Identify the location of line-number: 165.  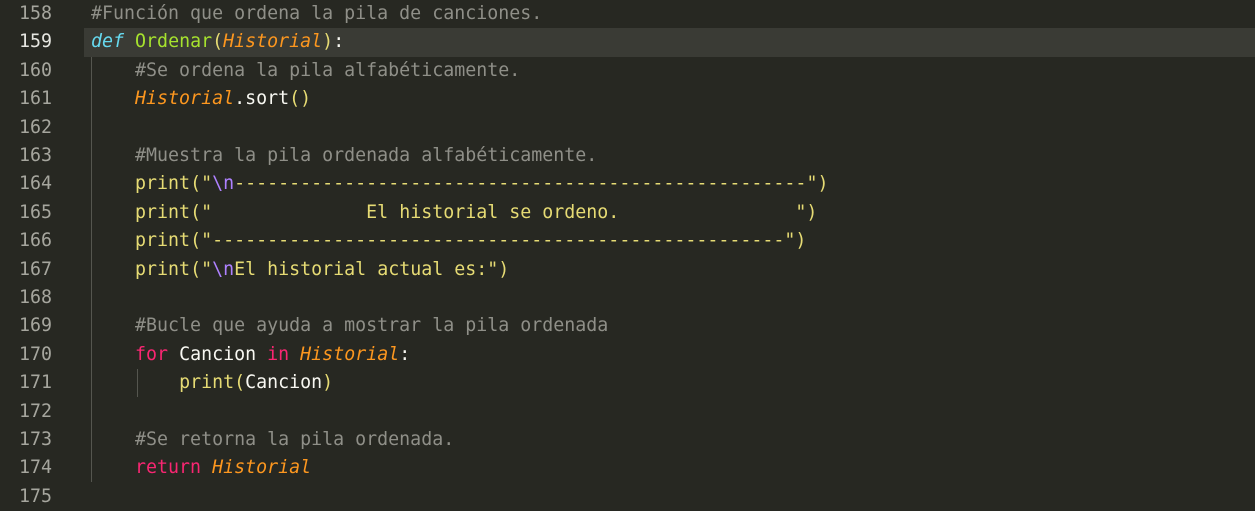
(35, 212).